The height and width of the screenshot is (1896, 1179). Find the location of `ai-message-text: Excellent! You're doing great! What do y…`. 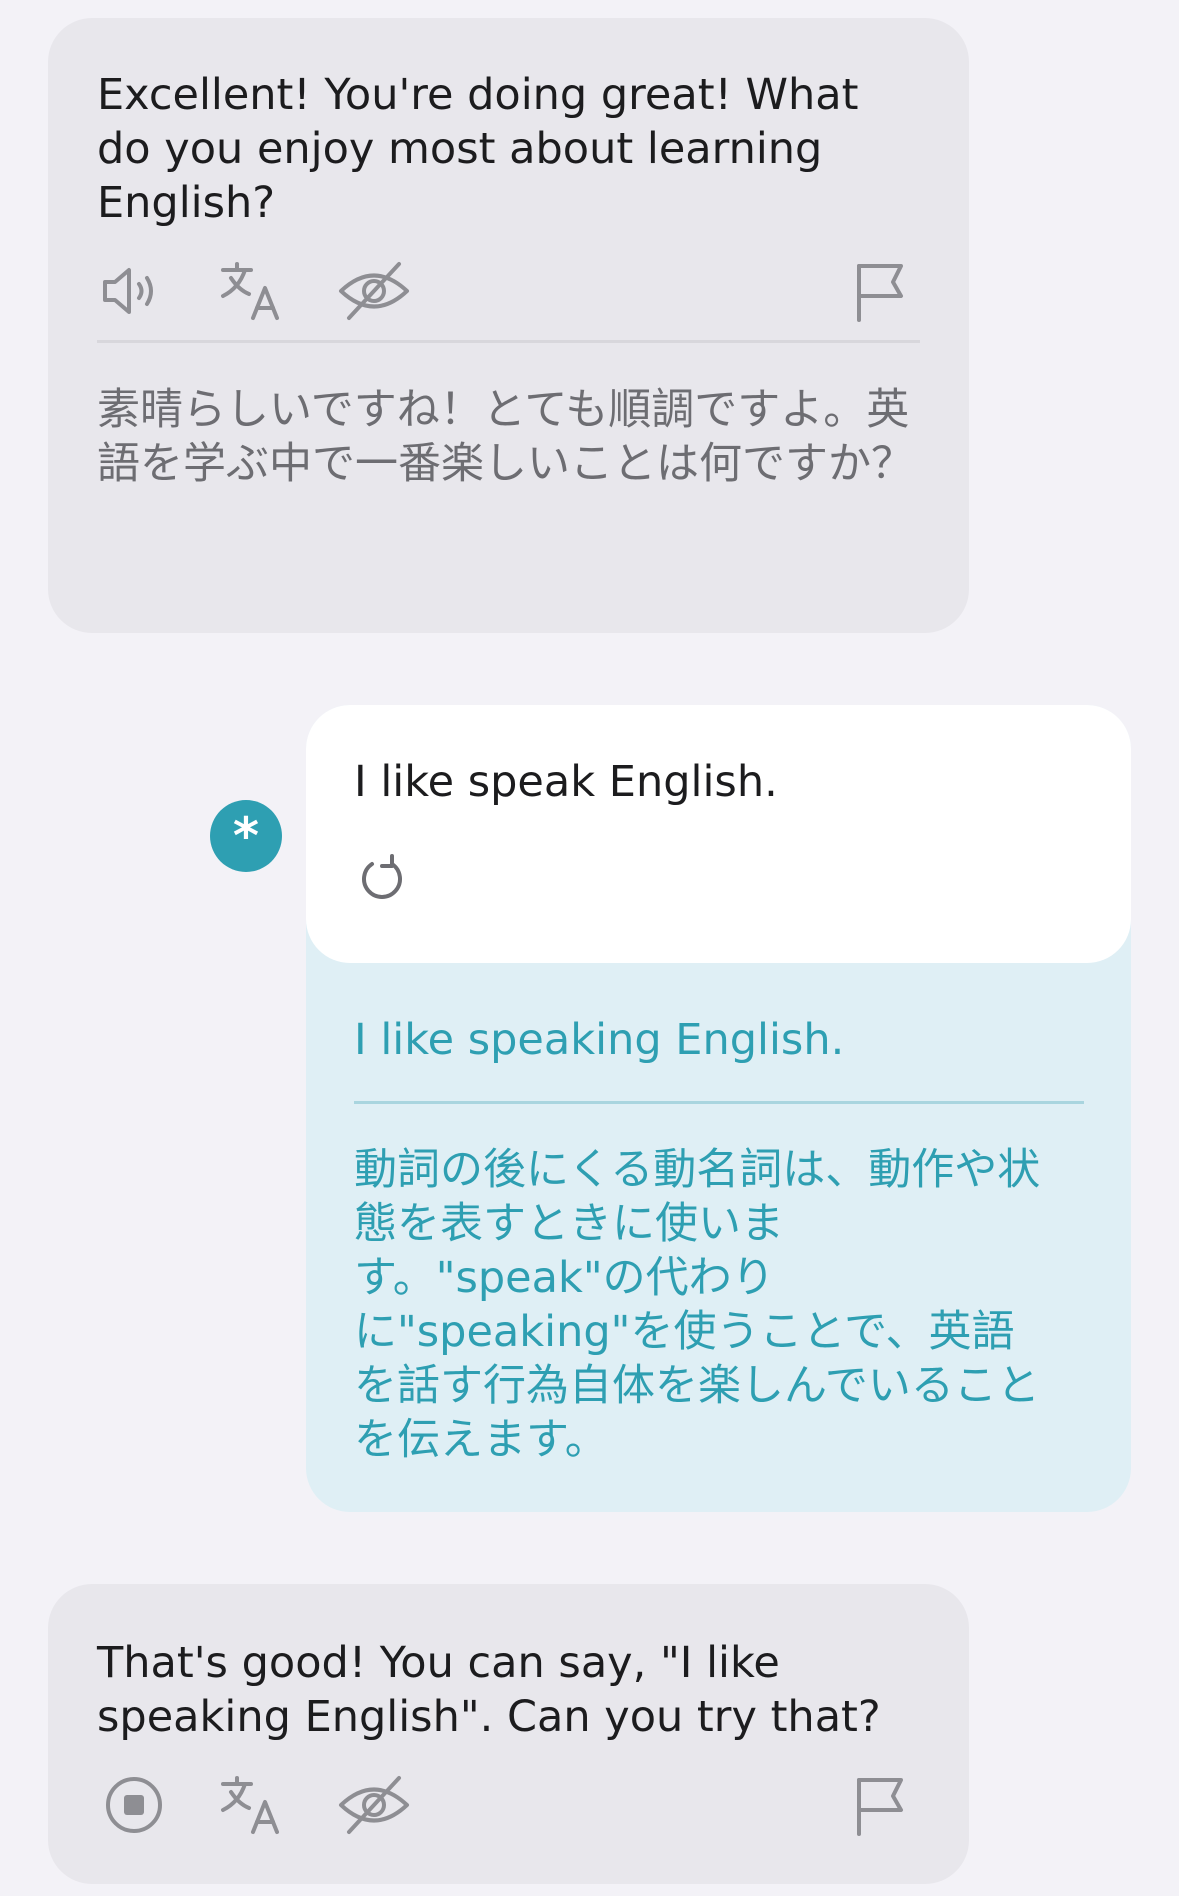

ai-message-text: Excellent! You're doing great! What do y… is located at coordinates (478, 149).